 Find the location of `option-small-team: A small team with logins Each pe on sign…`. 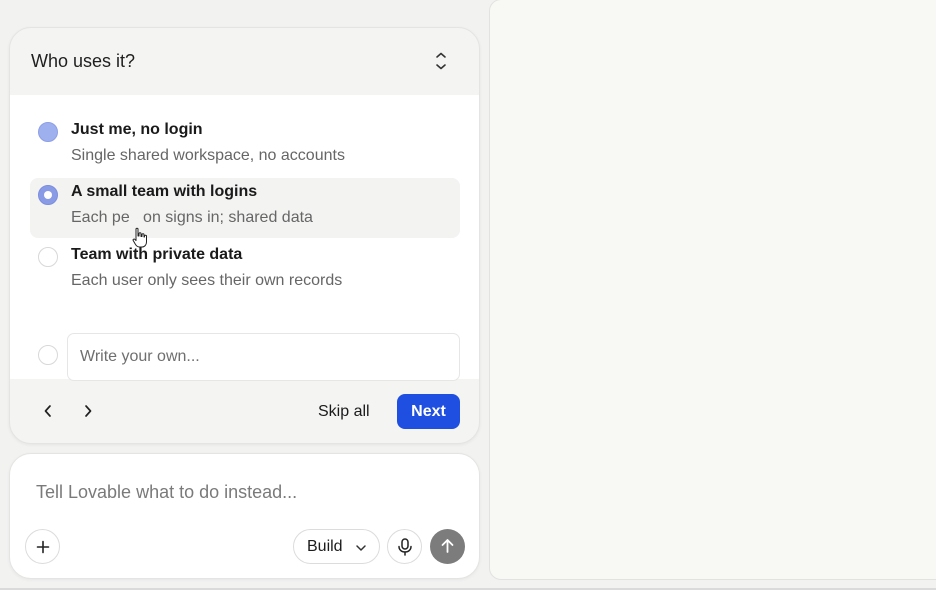

option-small-team: A small team with logins Each pe on sign… is located at coordinates (245, 208).